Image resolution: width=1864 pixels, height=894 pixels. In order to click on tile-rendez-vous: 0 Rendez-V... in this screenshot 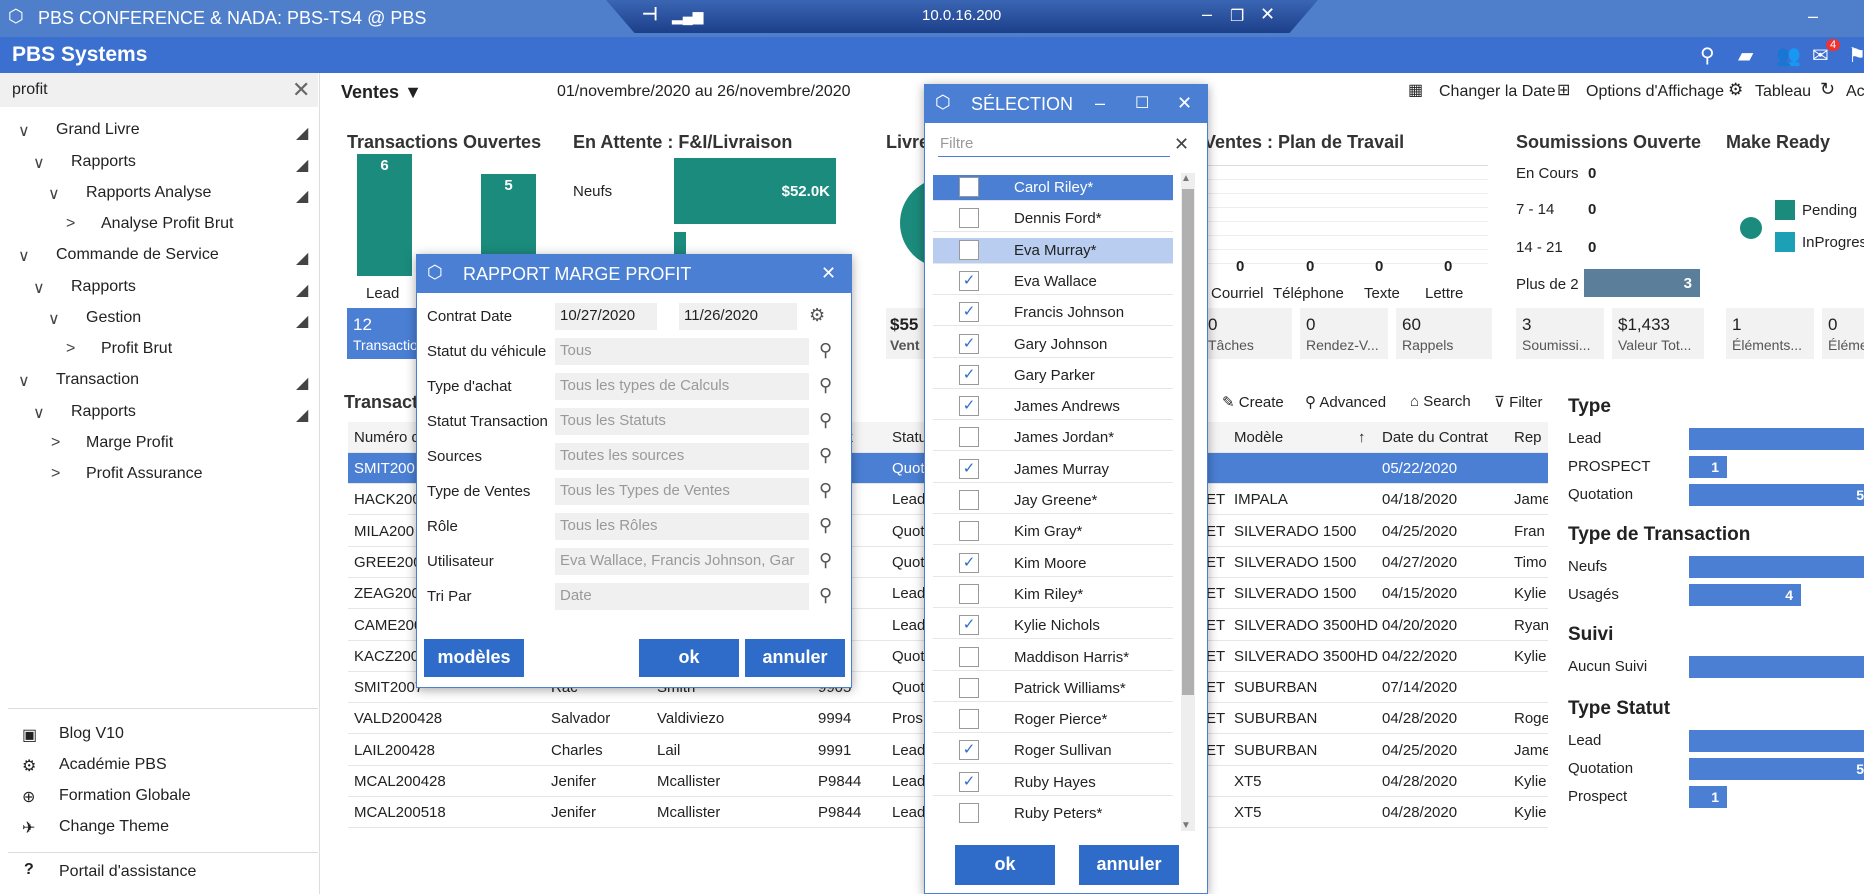, I will do `click(1344, 333)`.